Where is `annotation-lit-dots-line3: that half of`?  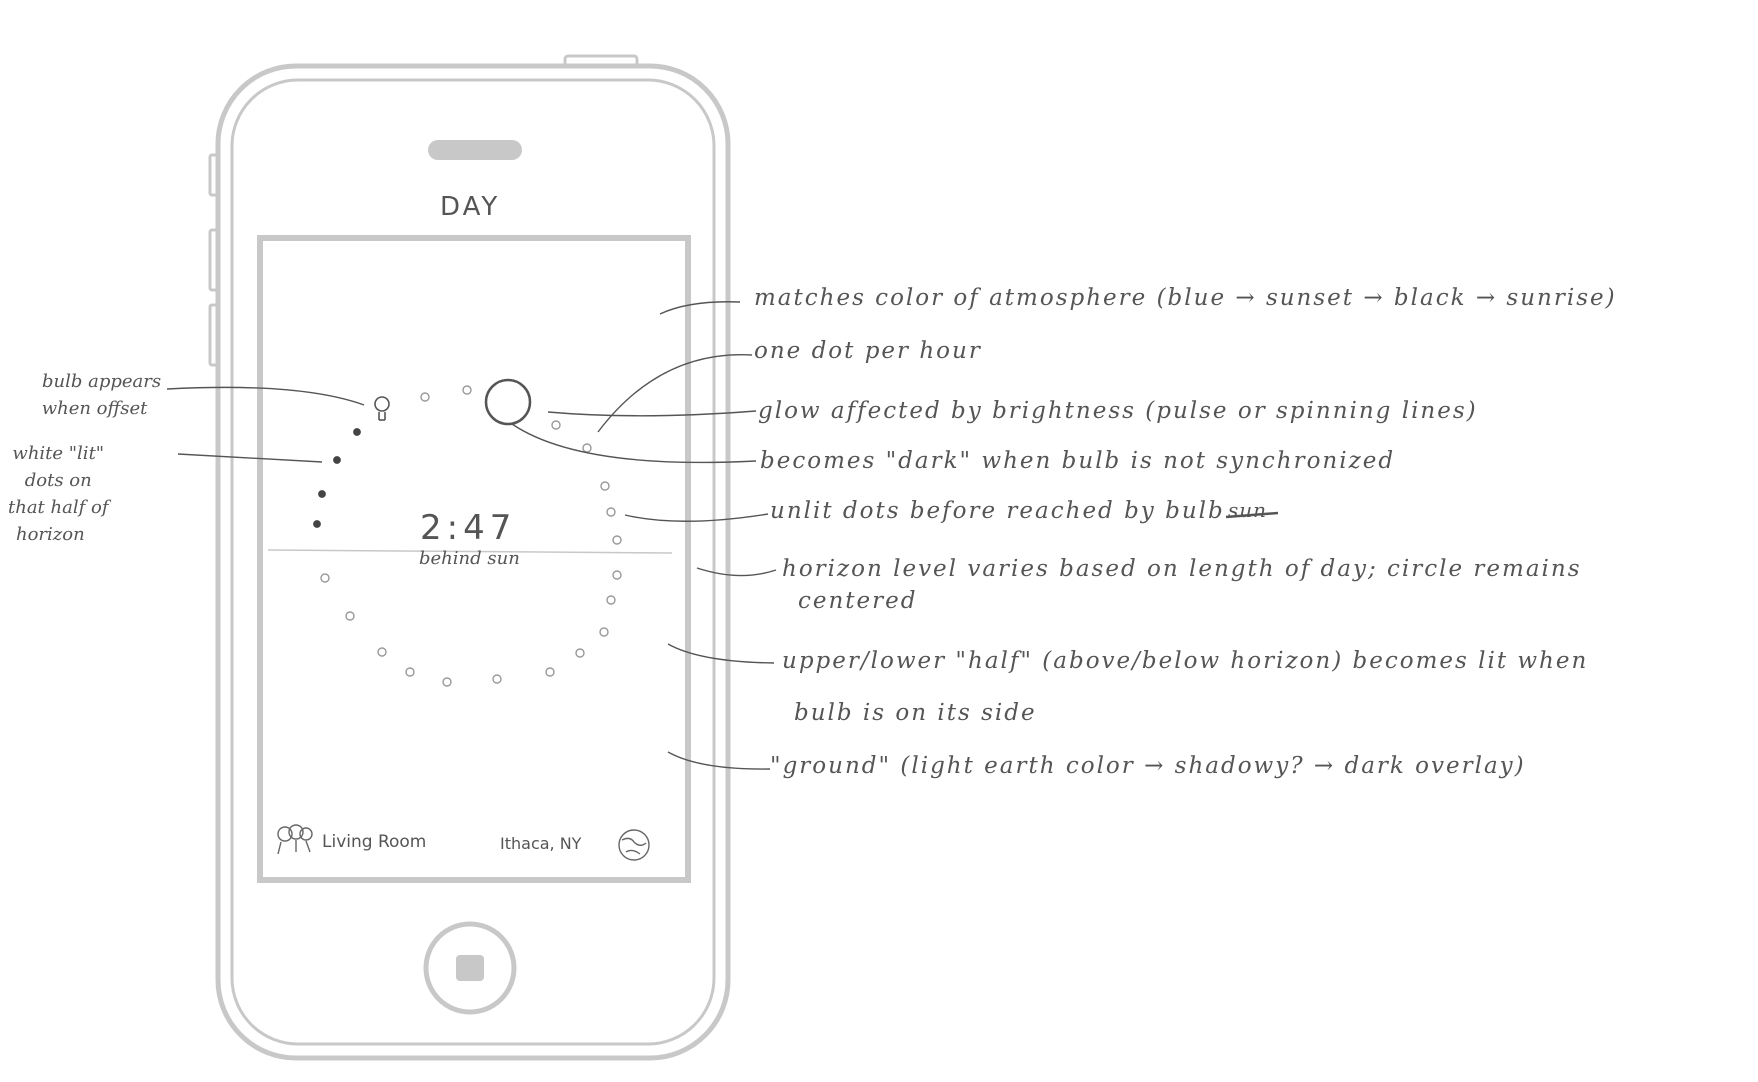 annotation-lit-dots-line3: that half of is located at coordinates (58, 507).